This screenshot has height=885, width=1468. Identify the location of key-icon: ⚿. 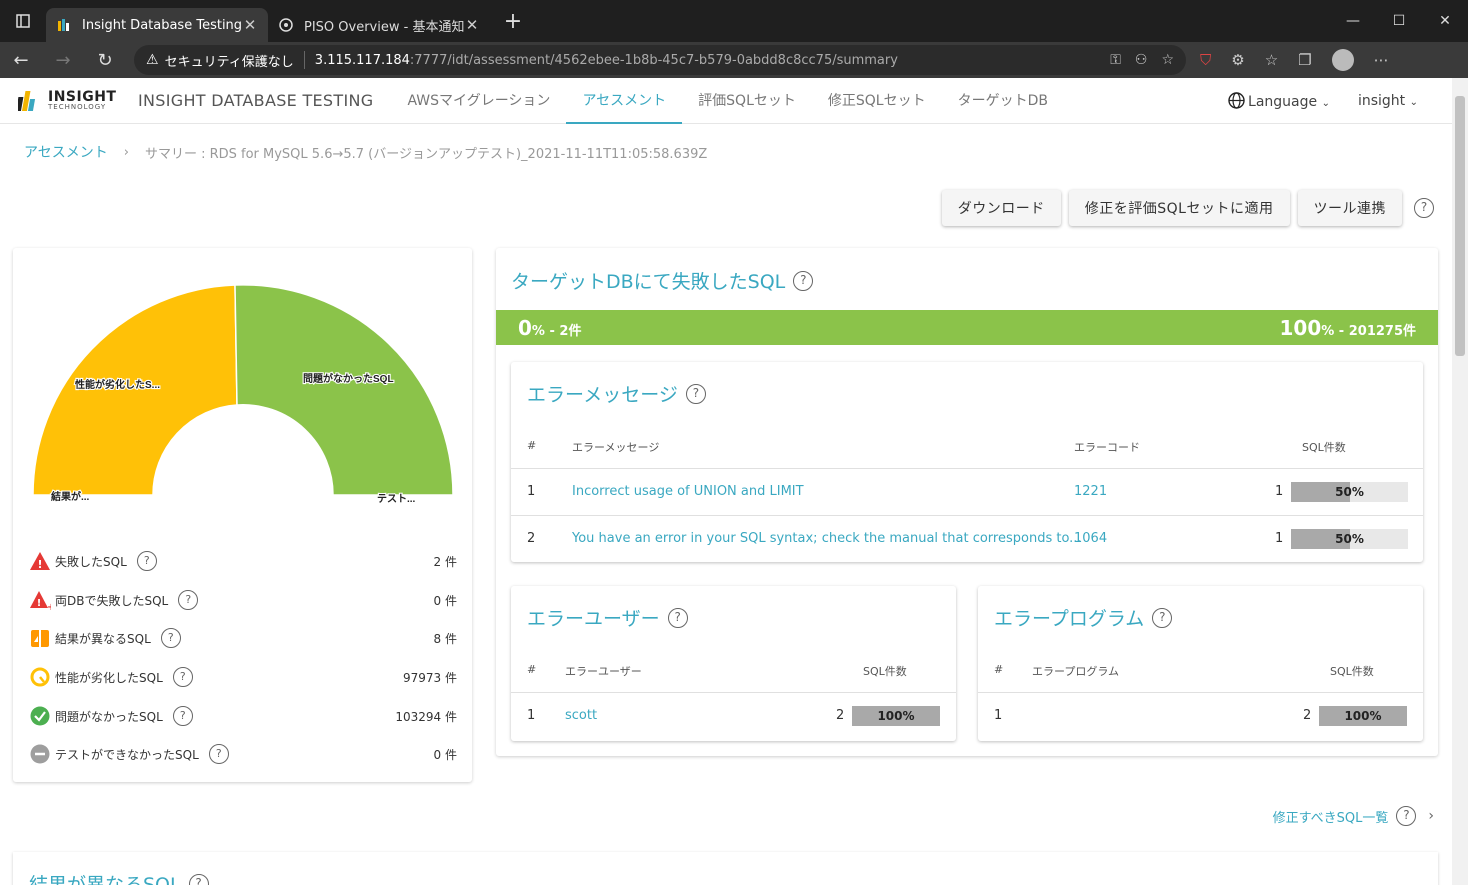
(1115, 60).